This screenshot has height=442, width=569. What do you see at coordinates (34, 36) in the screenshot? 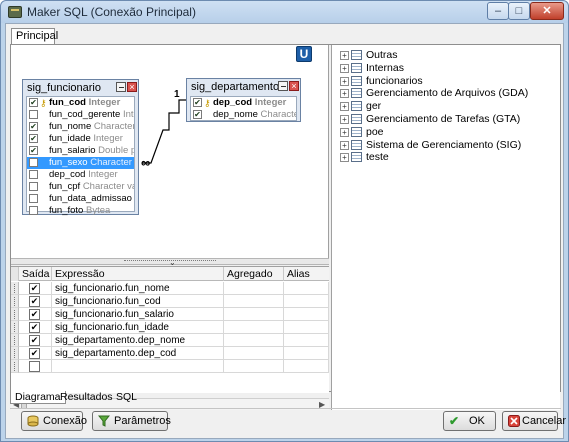
I see `tab-principal: Principal` at bounding box center [34, 36].